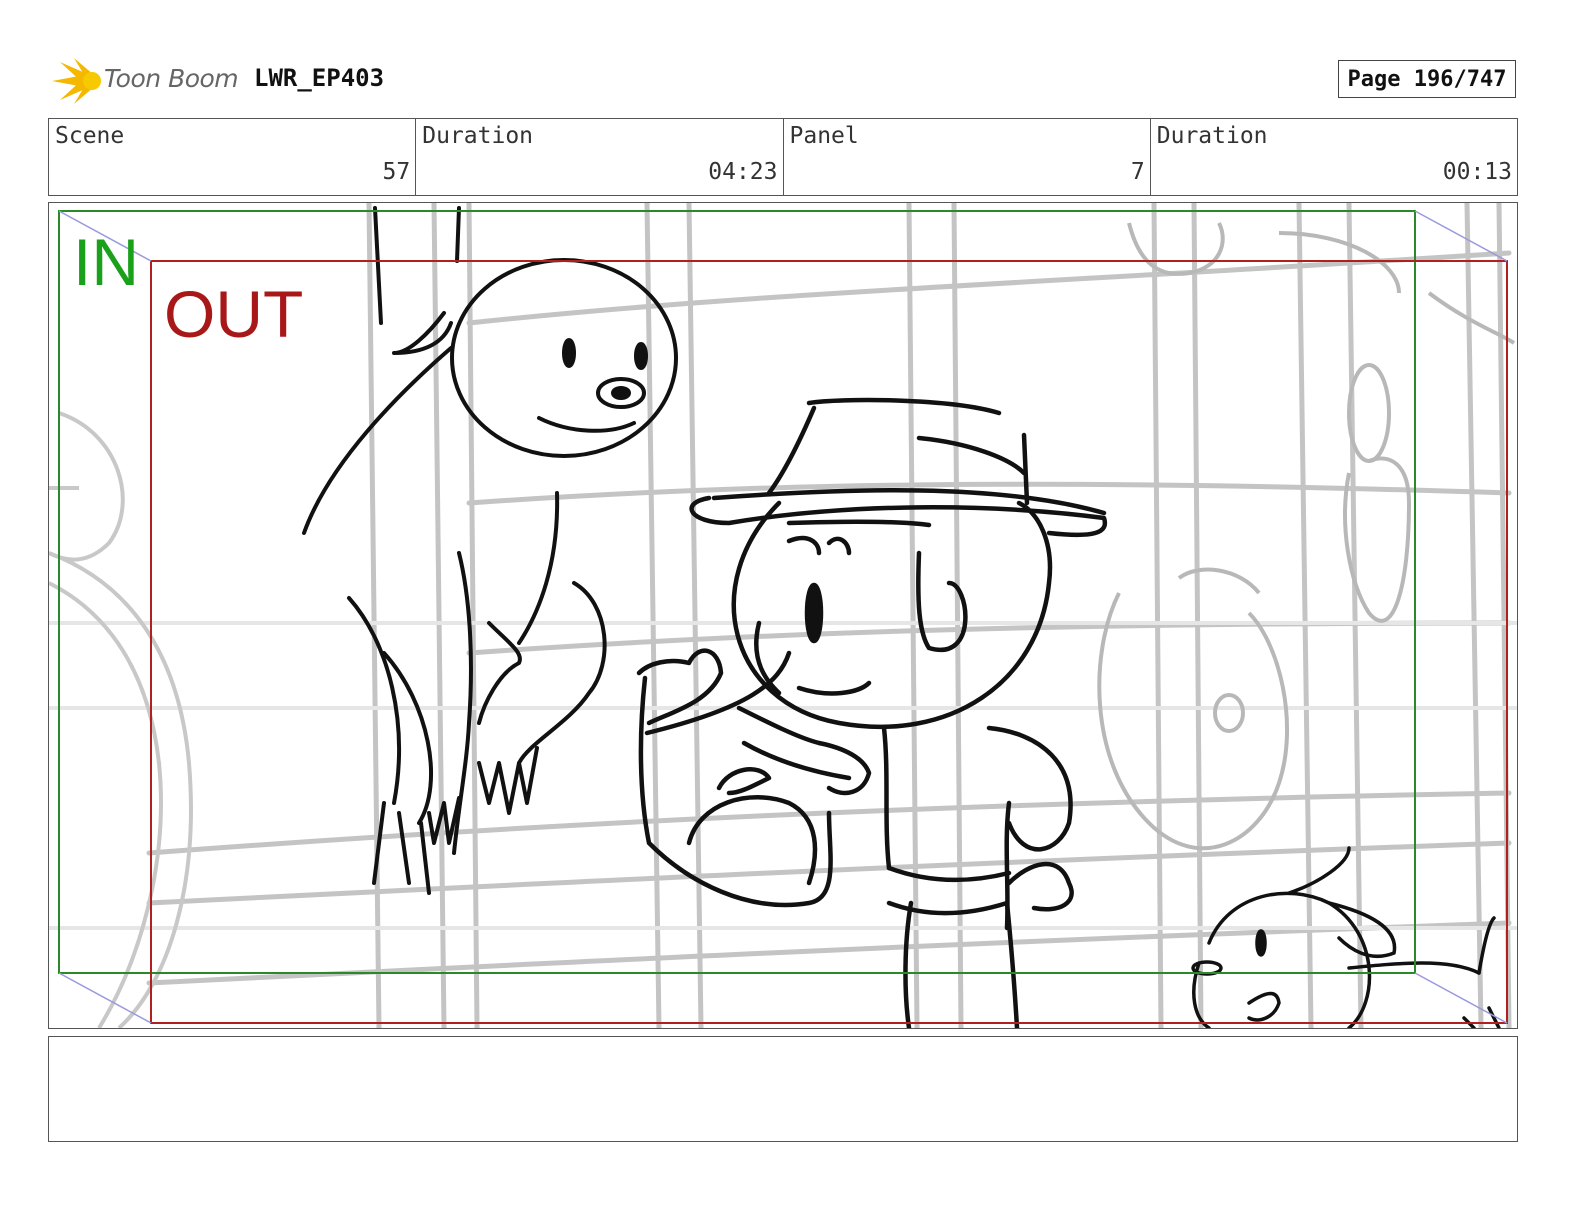 This screenshot has width=1584, height=1224. I want to click on scene-value: 57, so click(396, 172).